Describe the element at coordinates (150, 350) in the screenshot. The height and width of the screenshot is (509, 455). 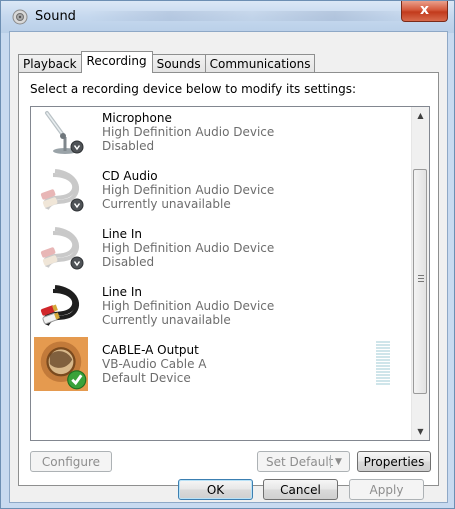
I see `device-name: CABLE-A Output` at that location.